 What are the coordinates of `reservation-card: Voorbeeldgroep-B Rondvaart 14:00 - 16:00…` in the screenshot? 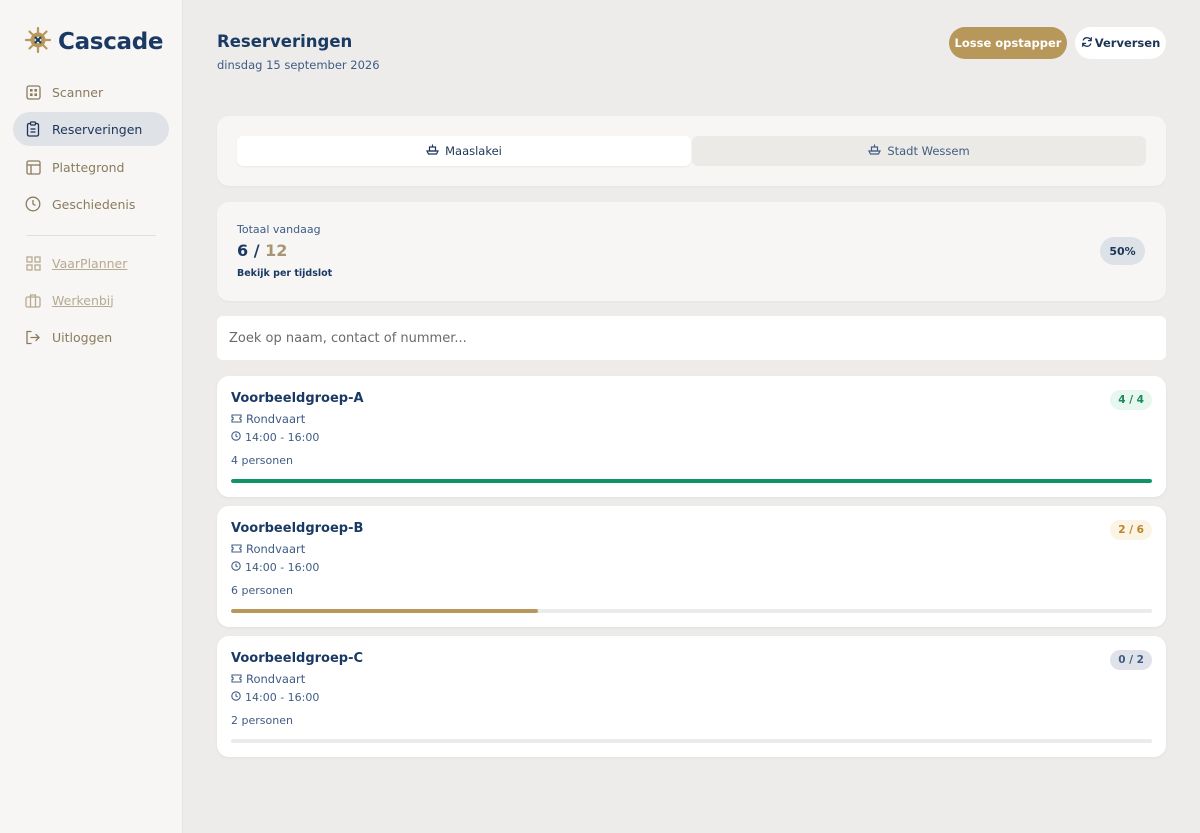 It's located at (691, 566).